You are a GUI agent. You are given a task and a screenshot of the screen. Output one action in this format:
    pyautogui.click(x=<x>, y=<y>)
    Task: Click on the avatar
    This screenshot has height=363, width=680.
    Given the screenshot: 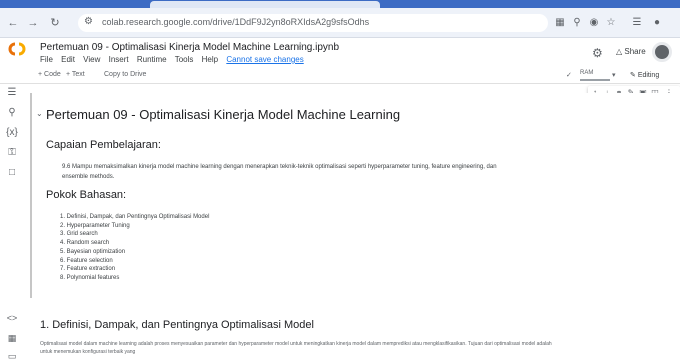 What is the action you would take?
    pyautogui.click(x=662, y=52)
    